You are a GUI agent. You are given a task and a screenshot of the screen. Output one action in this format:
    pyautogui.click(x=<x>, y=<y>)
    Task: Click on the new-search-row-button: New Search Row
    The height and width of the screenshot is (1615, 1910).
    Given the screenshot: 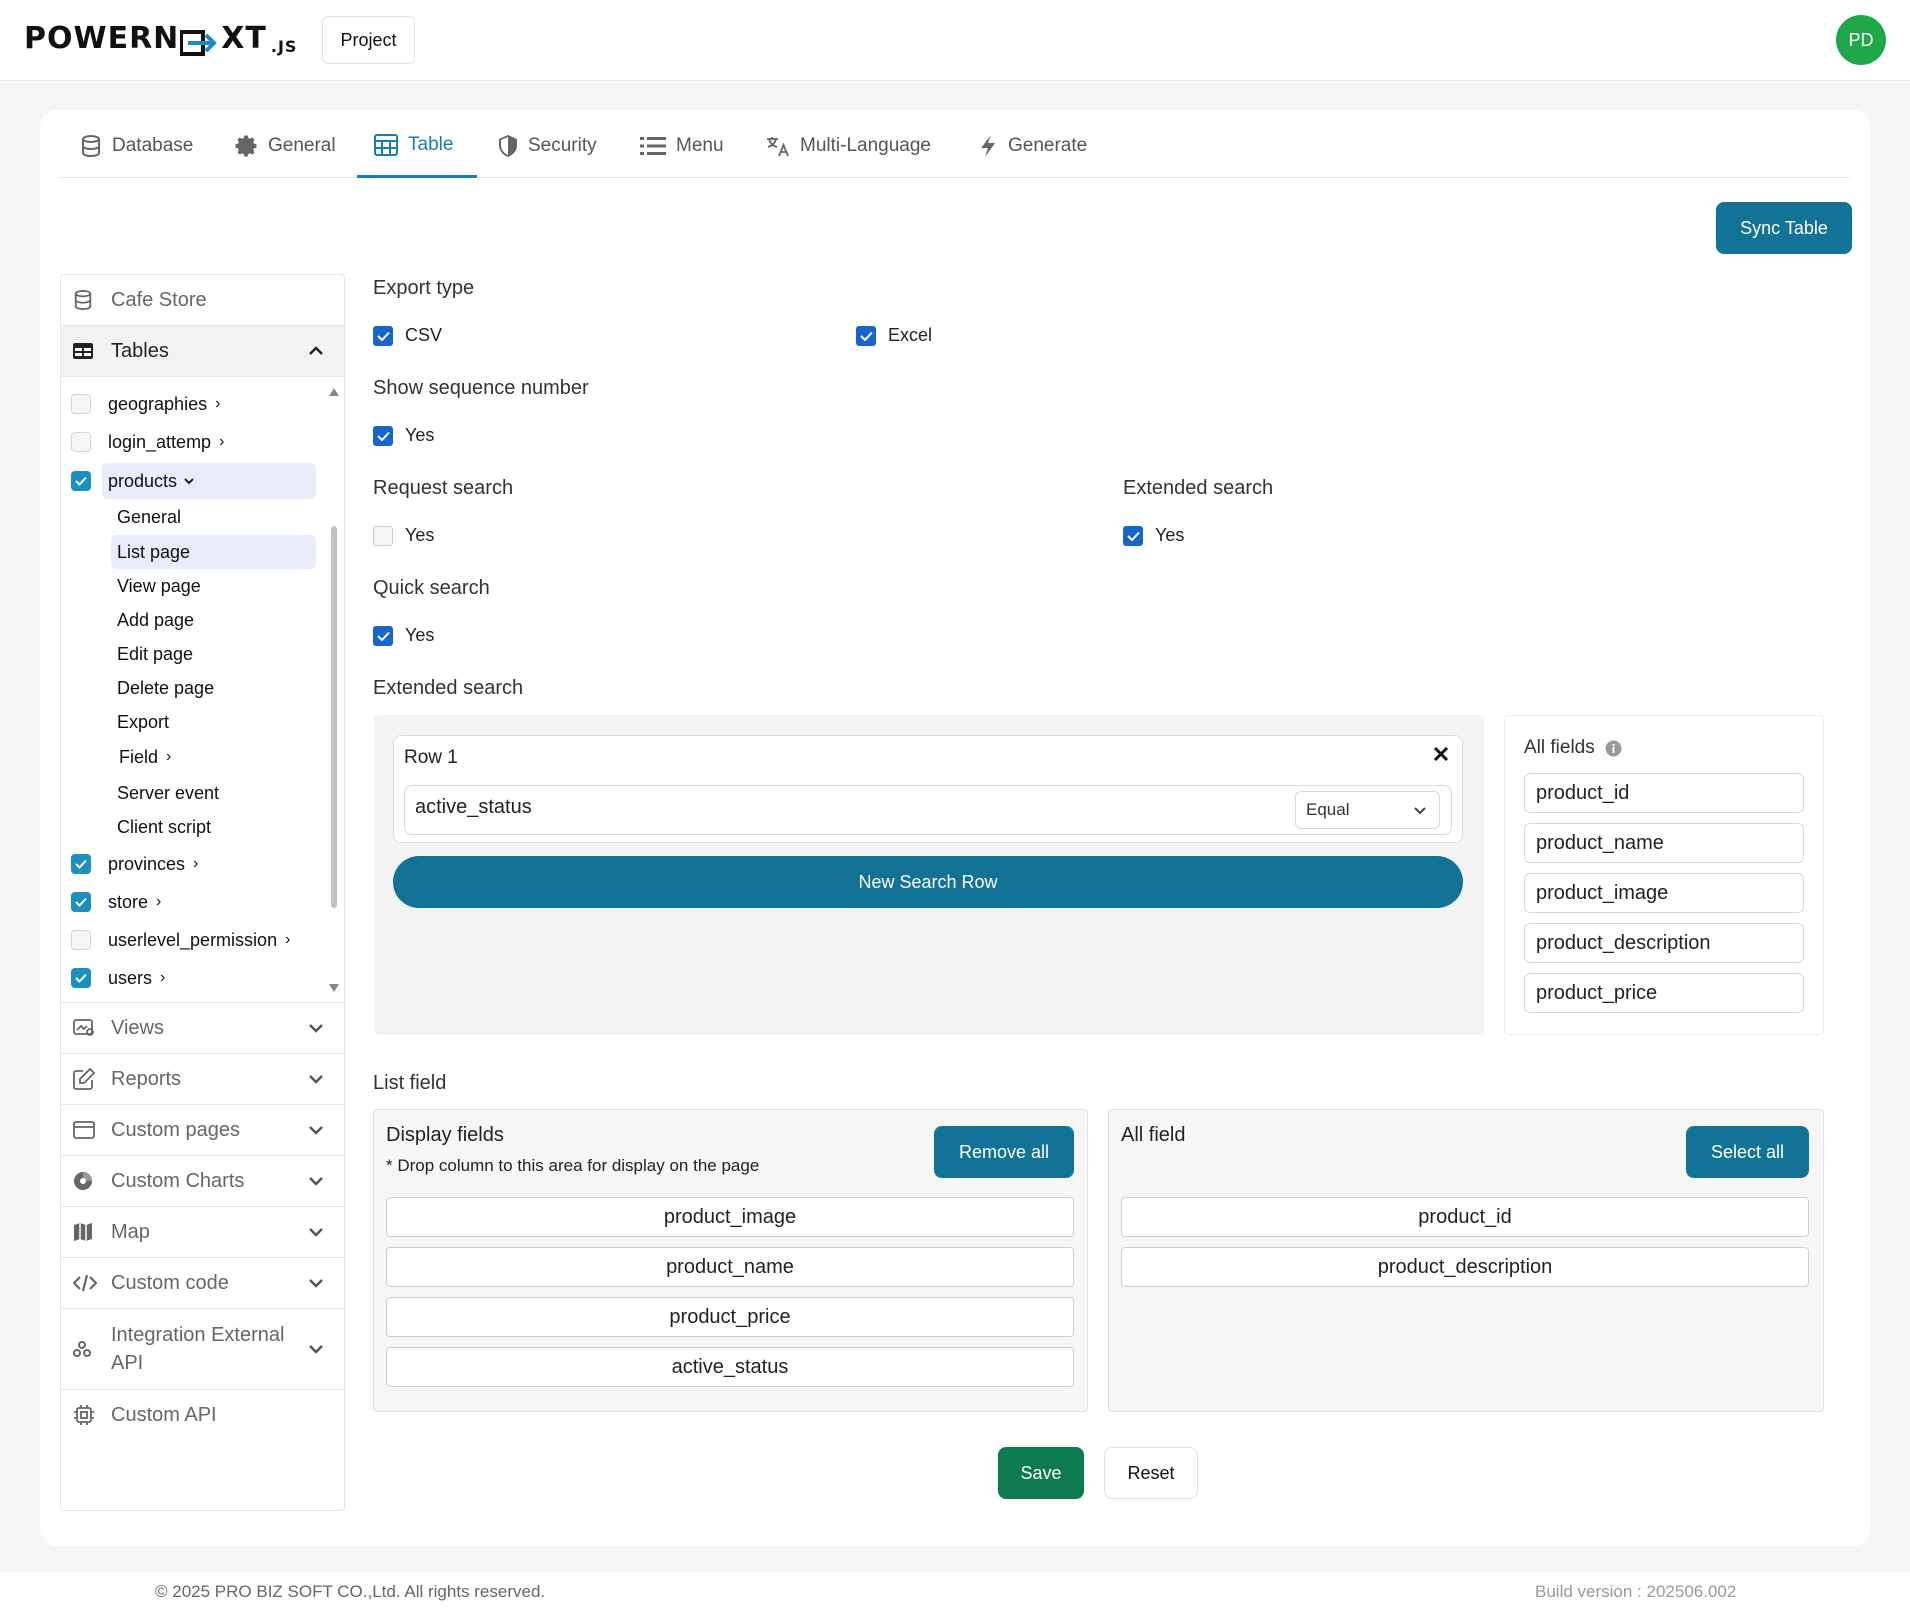 What is the action you would take?
    pyautogui.click(x=928, y=882)
    